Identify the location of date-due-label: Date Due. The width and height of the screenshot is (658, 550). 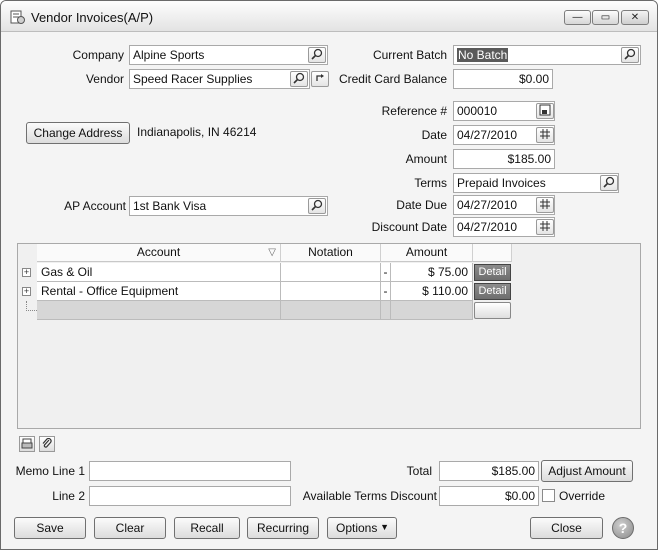
(421, 205).